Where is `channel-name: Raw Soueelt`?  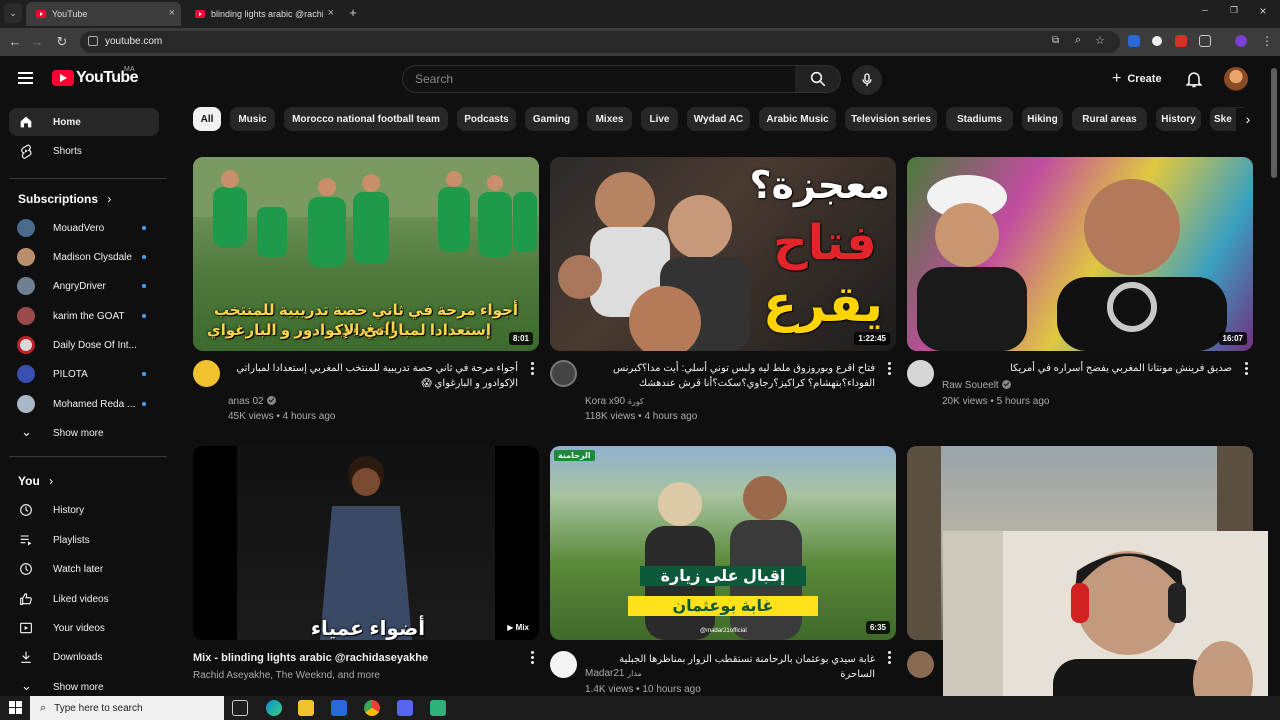
channel-name: Raw Soueelt is located at coordinates (976, 385).